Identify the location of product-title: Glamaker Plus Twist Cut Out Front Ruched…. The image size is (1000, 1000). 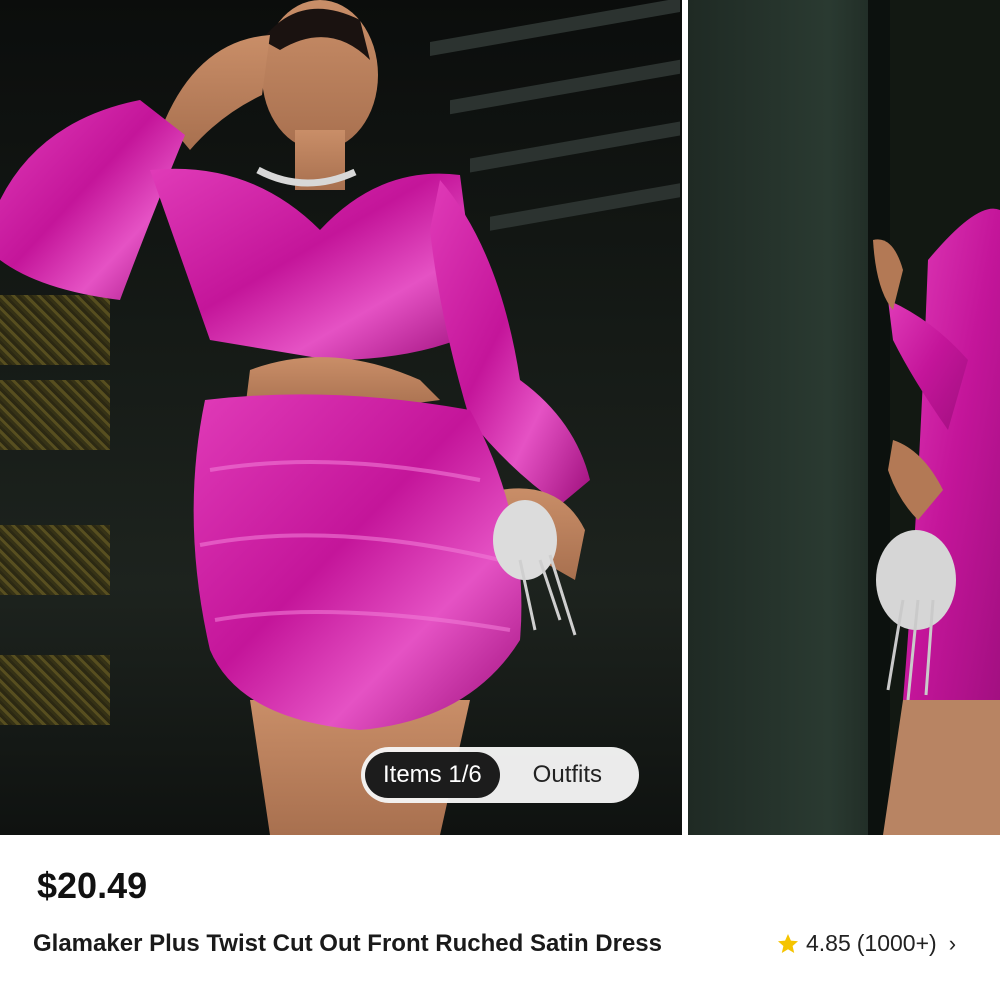
(348, 943).